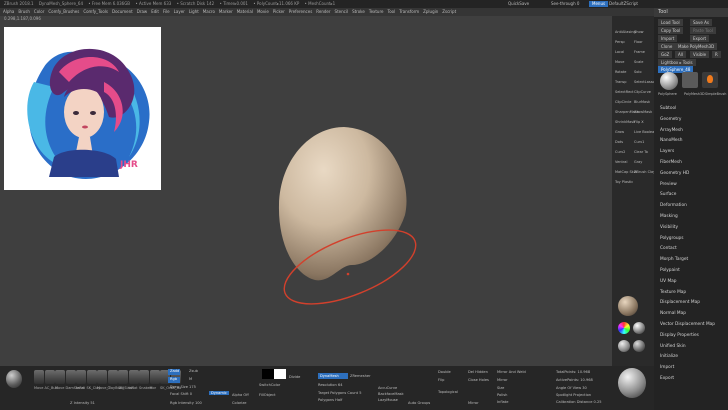 The image size is (728, 410). Describe the element at coordinates (183, 387) in the screenshot. I see `draw-size-slider: Draw Size 175` at that location.